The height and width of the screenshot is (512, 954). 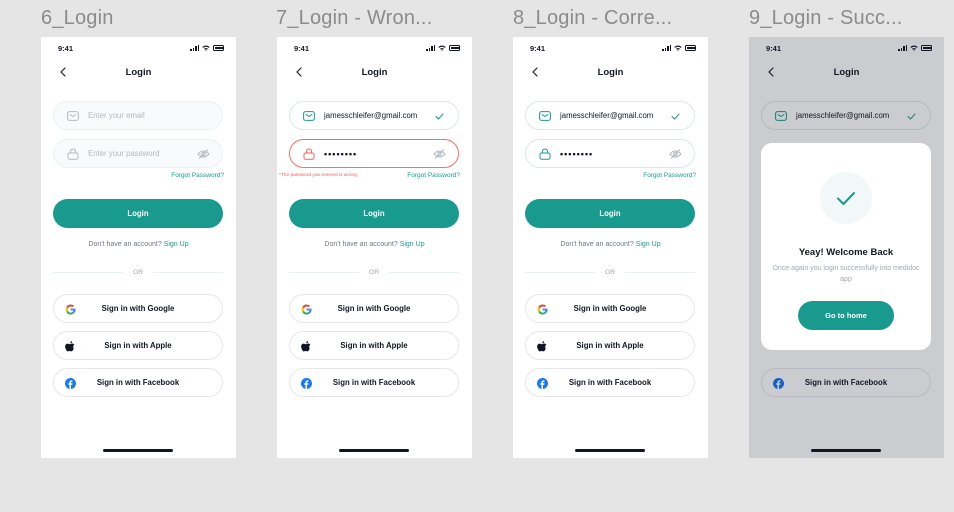 I want to click on password-placeholder: Enter your password, so click(x=124, y=153).